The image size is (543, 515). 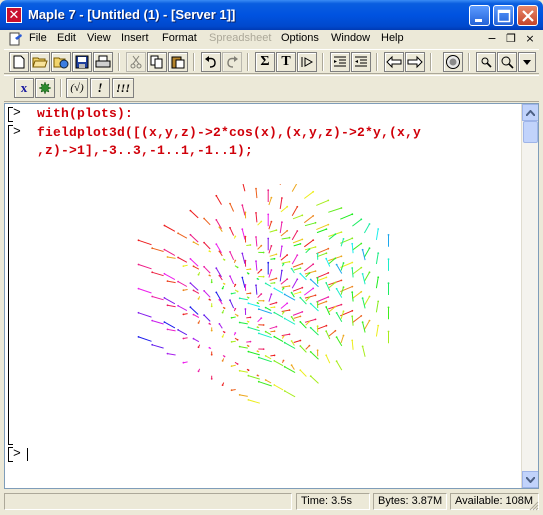 I want to click on scroll-up-button, so click(x=530, y=112).